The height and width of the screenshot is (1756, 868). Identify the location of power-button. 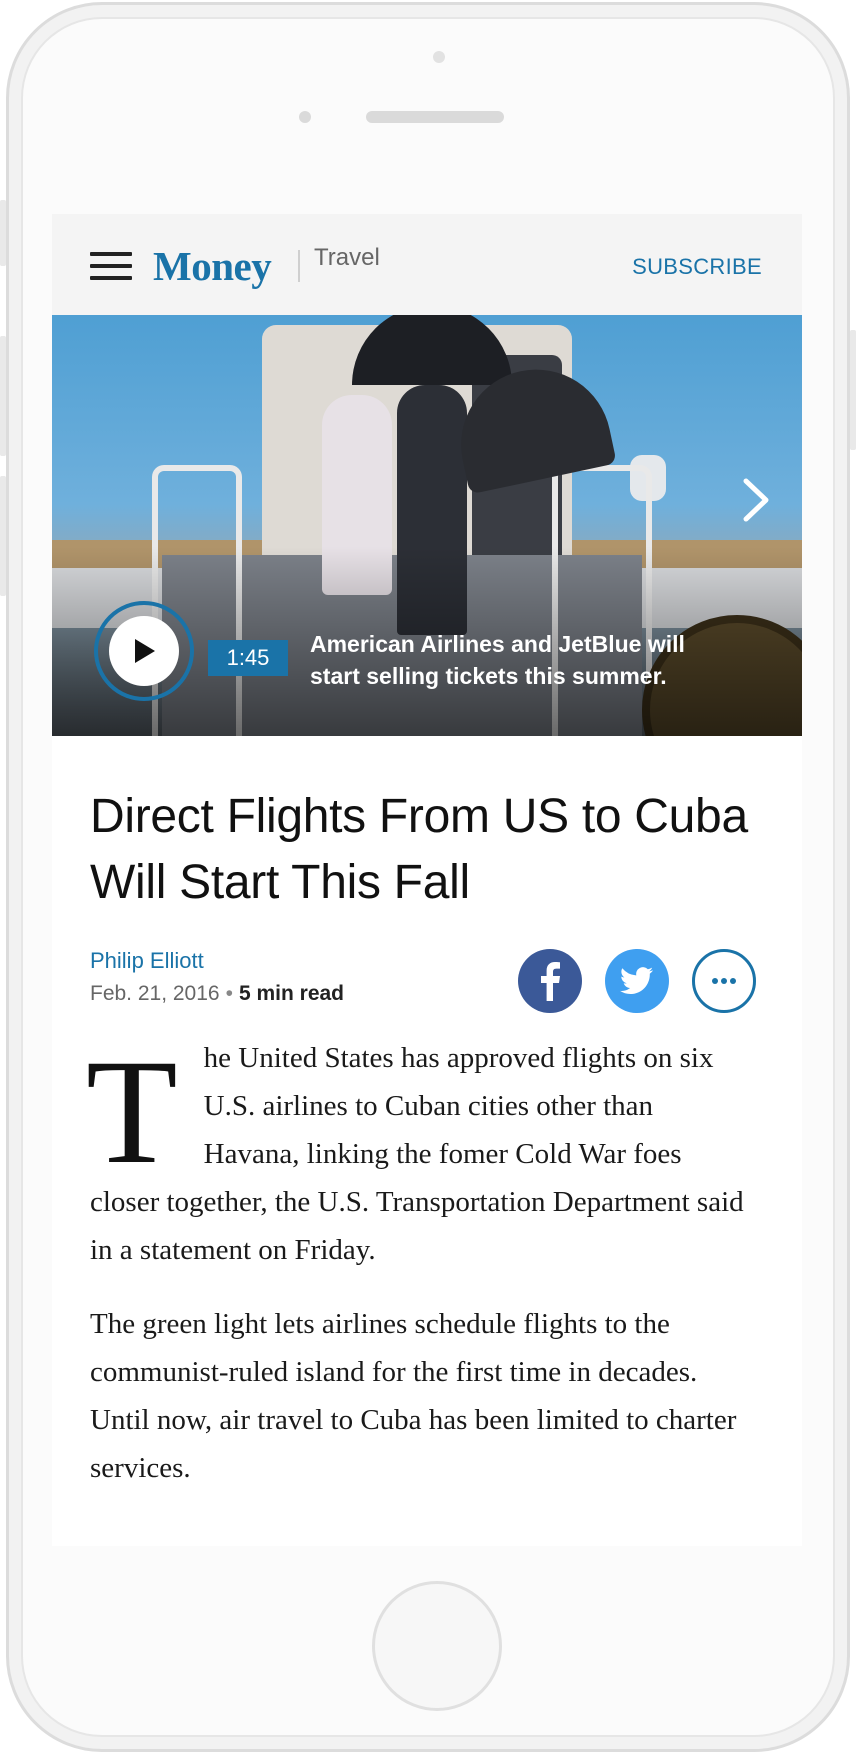
(853, 390).